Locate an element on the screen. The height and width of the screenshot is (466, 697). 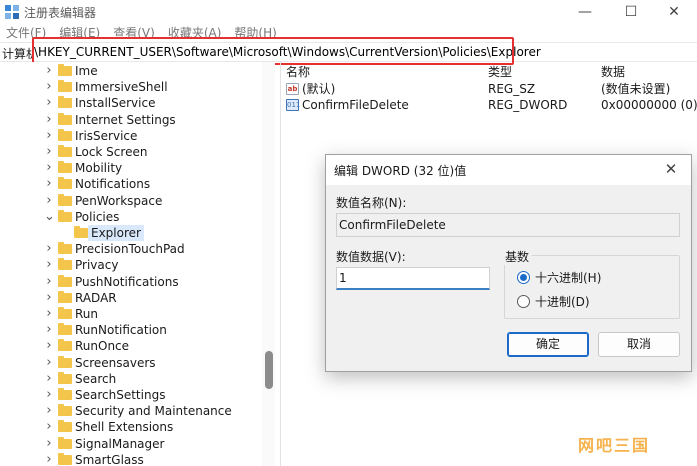
tree-item: › PushNotifications is located at coordinates (131, 282).